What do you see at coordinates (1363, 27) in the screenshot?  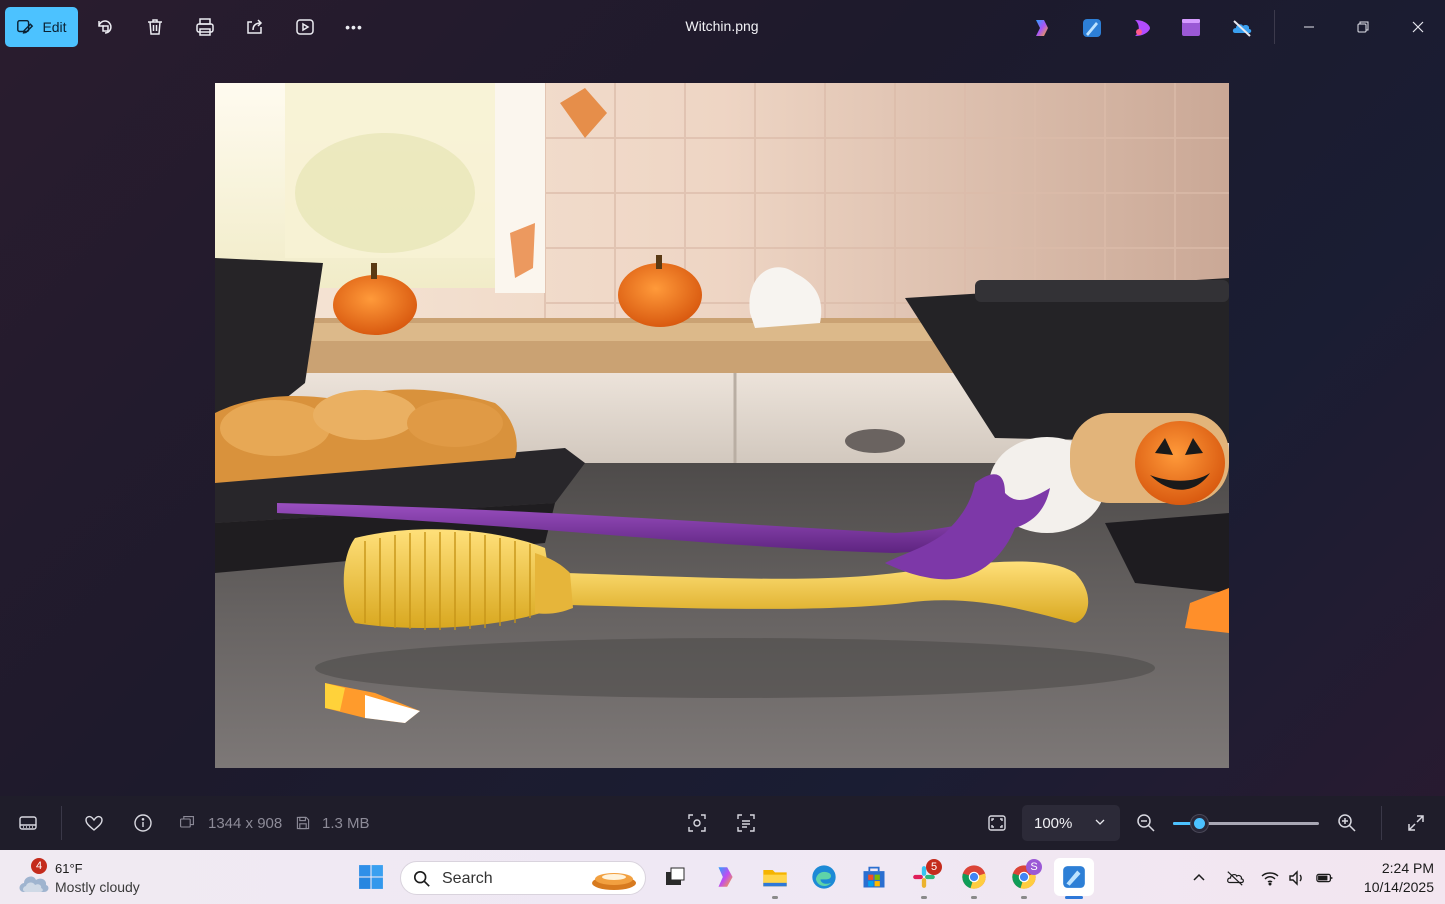 I see `restore-icon` at bounding box center [1363, 27].